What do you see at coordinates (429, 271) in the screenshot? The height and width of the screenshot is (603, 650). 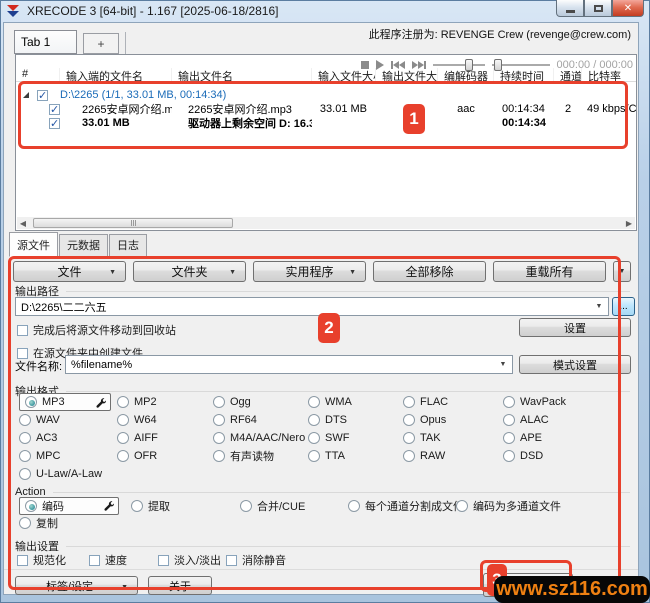 I see `remove-all-button: 全部移除` at bounding box center [429, 271].